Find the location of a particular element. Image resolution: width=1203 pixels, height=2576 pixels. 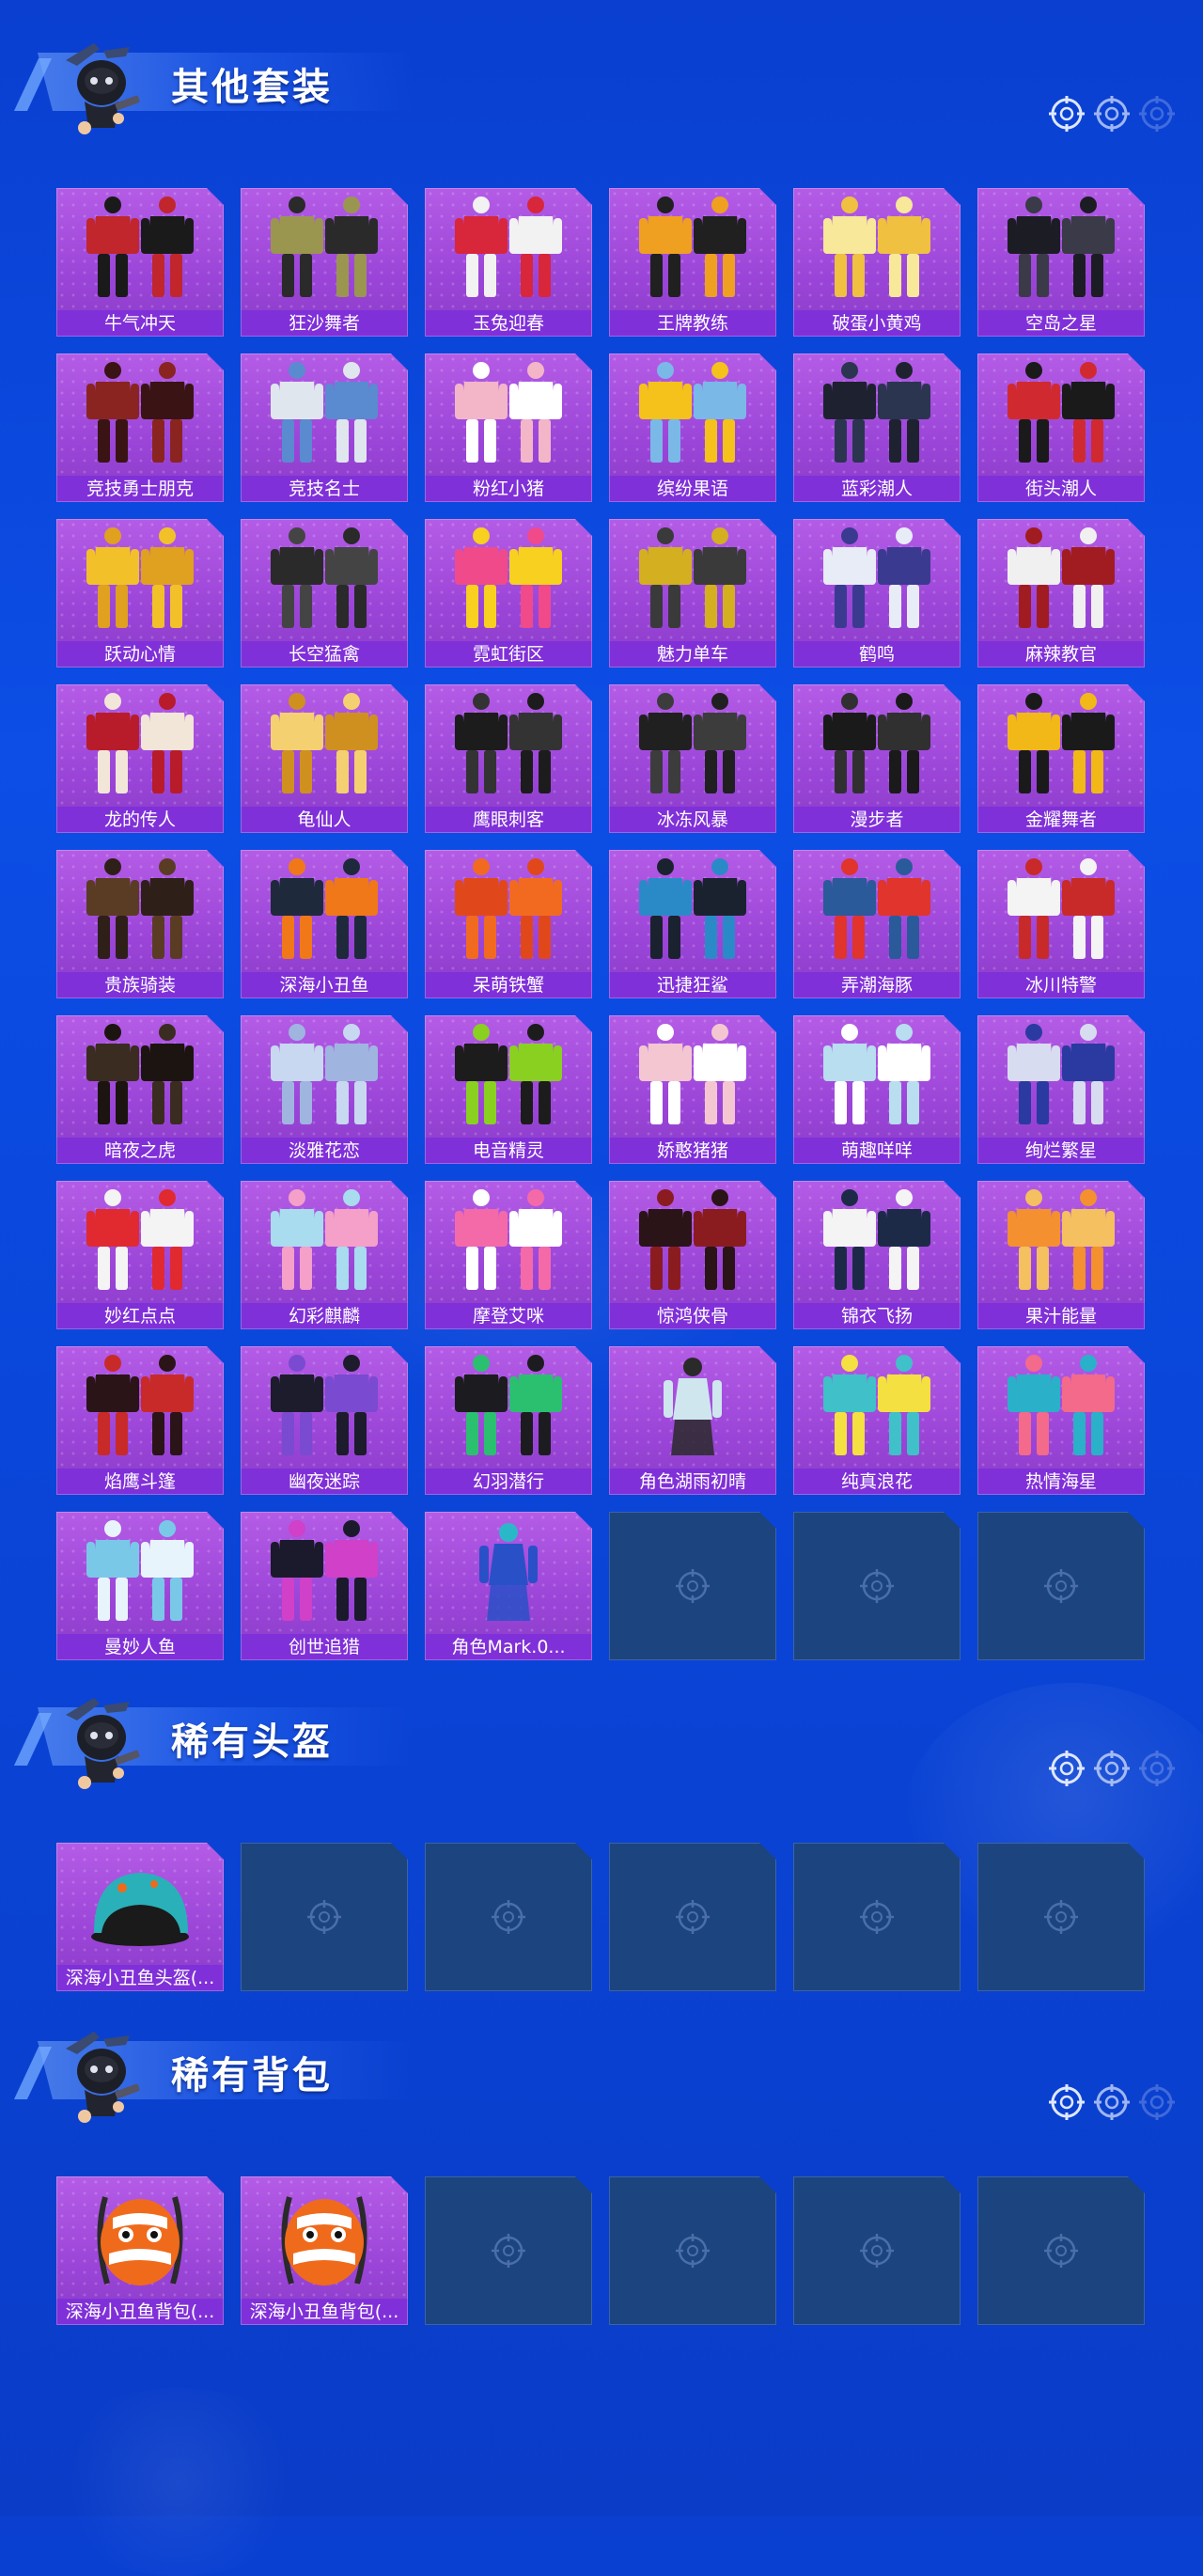

item-card: 牛气冲天 is located at coordinates (140, 263).